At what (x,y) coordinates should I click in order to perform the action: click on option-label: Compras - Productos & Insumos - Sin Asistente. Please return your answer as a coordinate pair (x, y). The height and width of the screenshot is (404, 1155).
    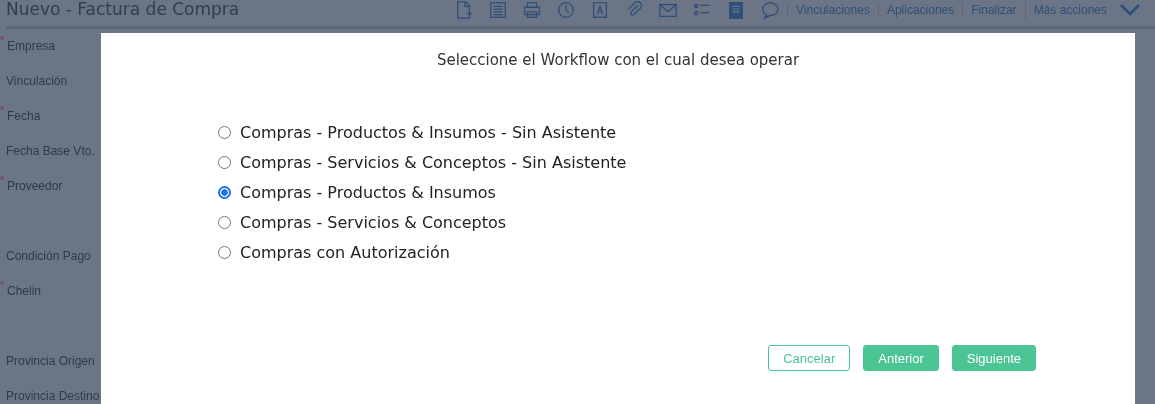
    Looking at the image, I should click on (428, 132).